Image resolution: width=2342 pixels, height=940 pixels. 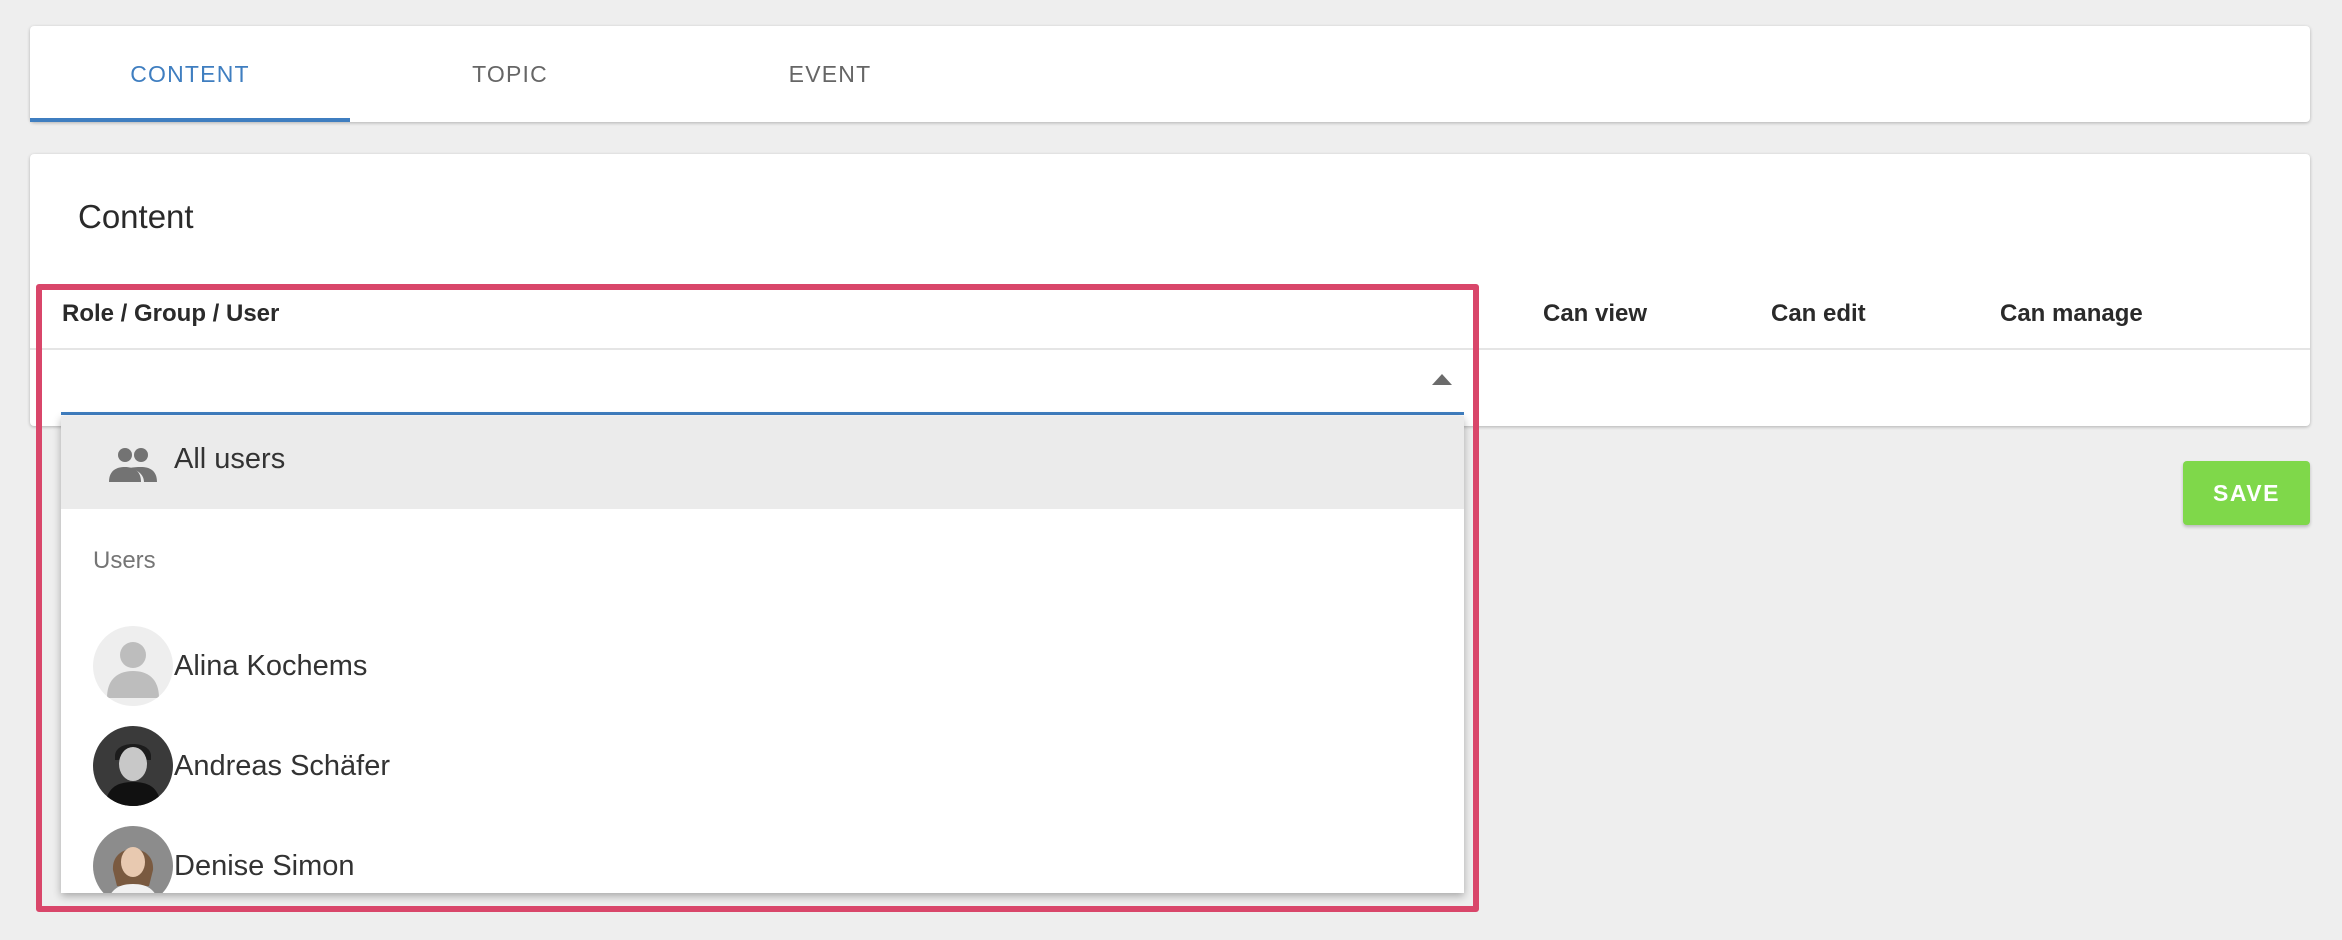 I want to click on tab-topic-label: TOPIC, so click(x=510, y=73).